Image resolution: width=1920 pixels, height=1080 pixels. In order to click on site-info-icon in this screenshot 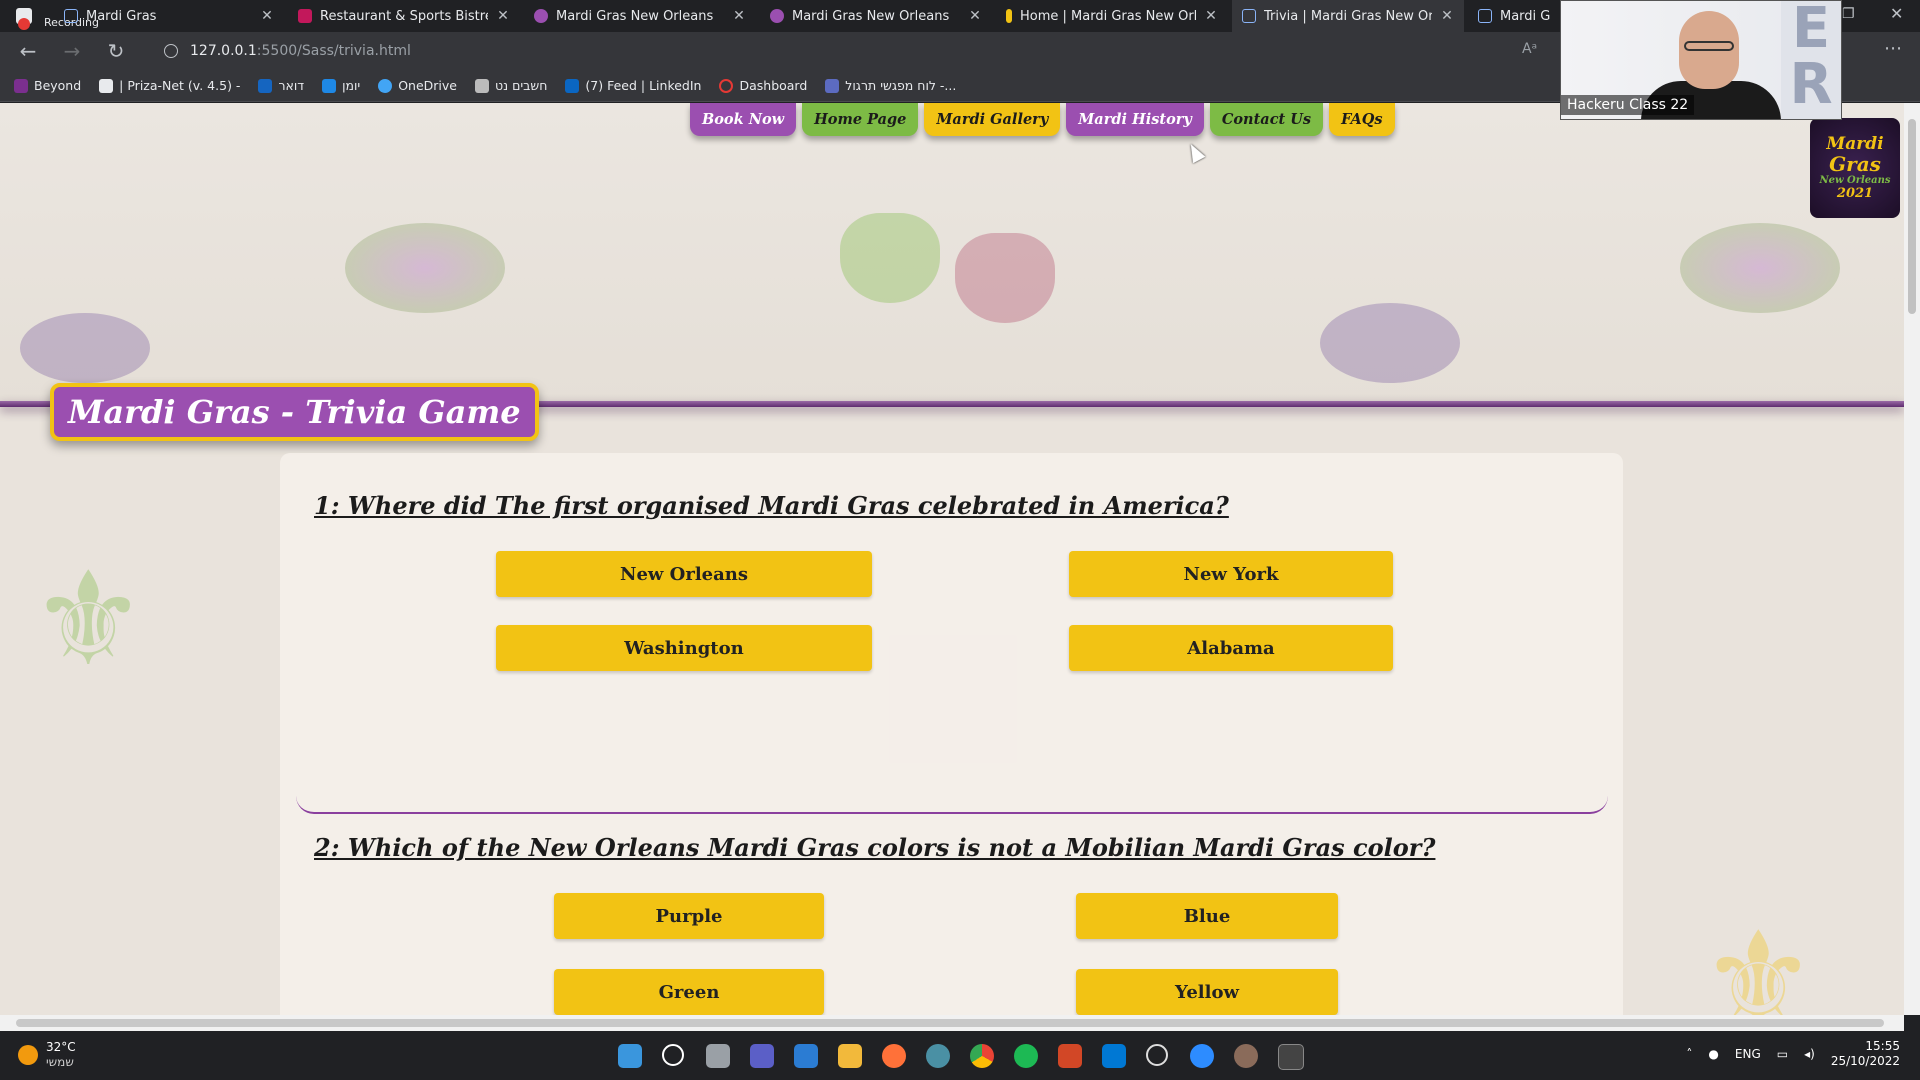, I will do `click(171, 51)`.